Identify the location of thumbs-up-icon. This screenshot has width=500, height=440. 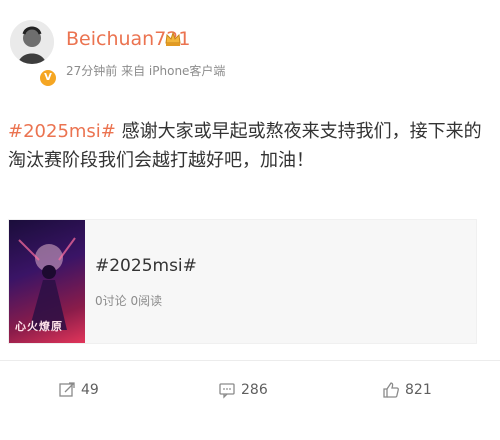
(391, 390).